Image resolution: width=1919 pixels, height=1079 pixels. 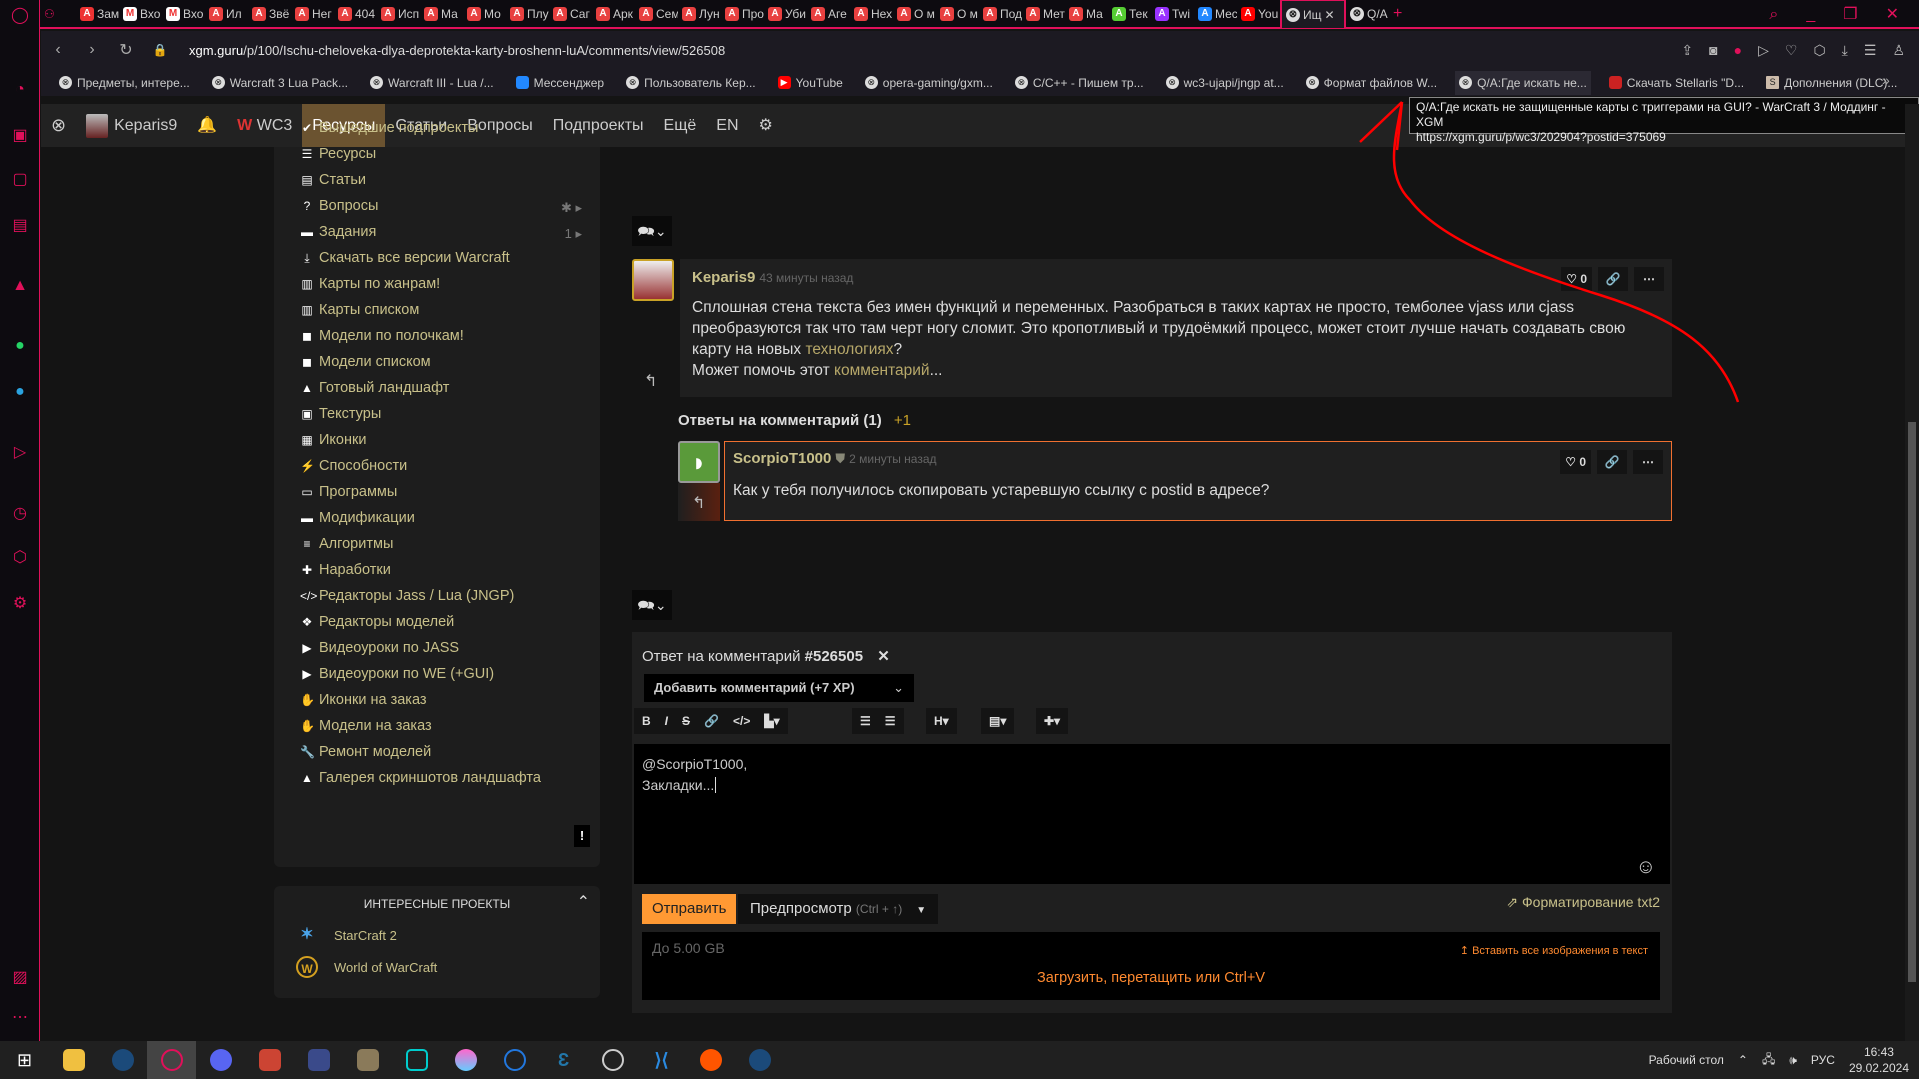 What do you see at coordinates (126, 50) in the screenshot?
I see `reload-icon: ↻` at bounding box center [126, 50].